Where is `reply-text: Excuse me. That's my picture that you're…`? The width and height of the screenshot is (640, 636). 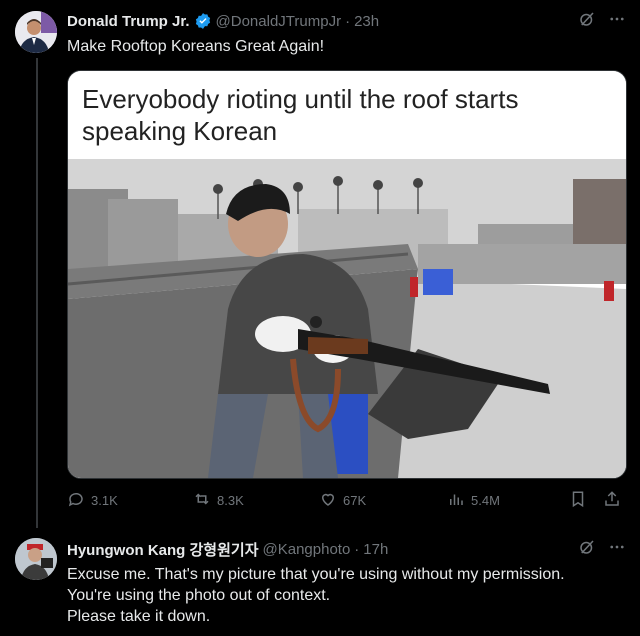
reply-text: Excuse me. That's my picture that you're… is located at coordinates (316, 595).